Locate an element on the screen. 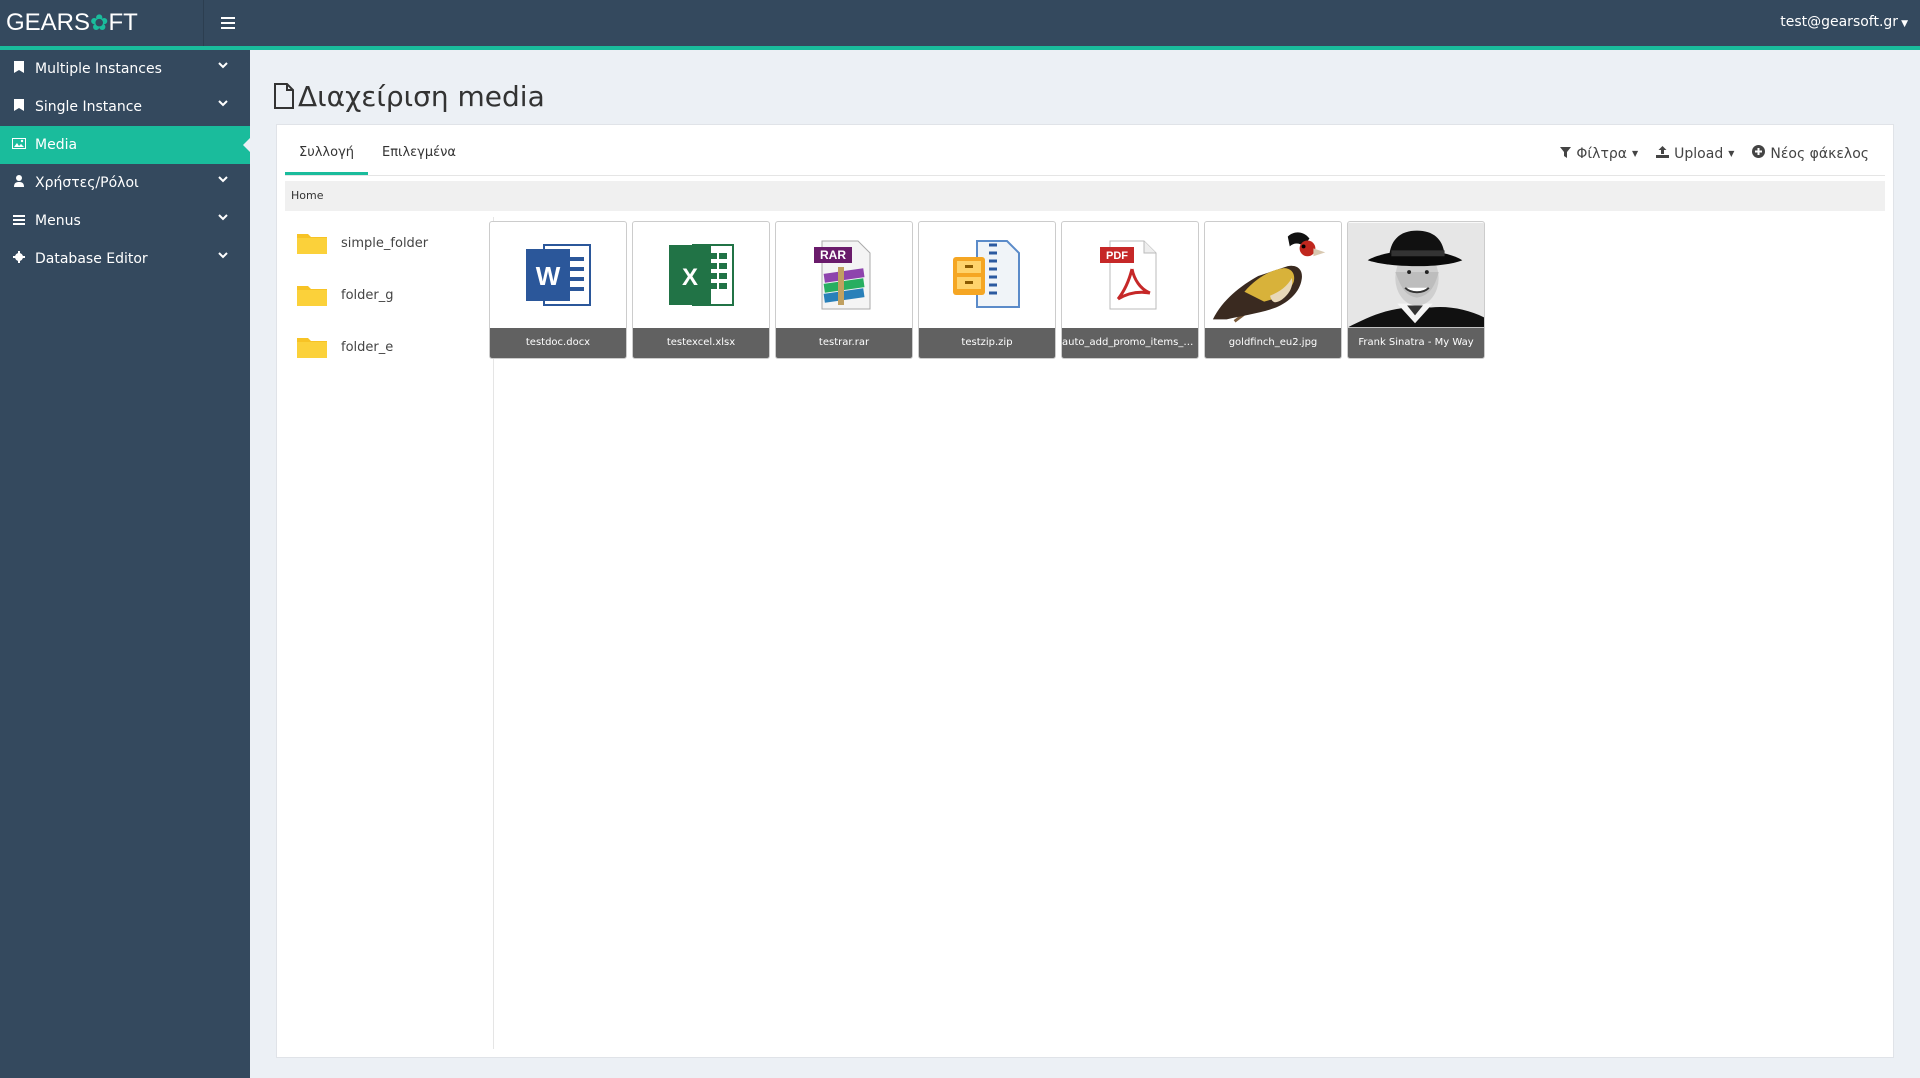 The image size is (1920, 1078). upload-label: Upload is located at coordinates (1699, 153).